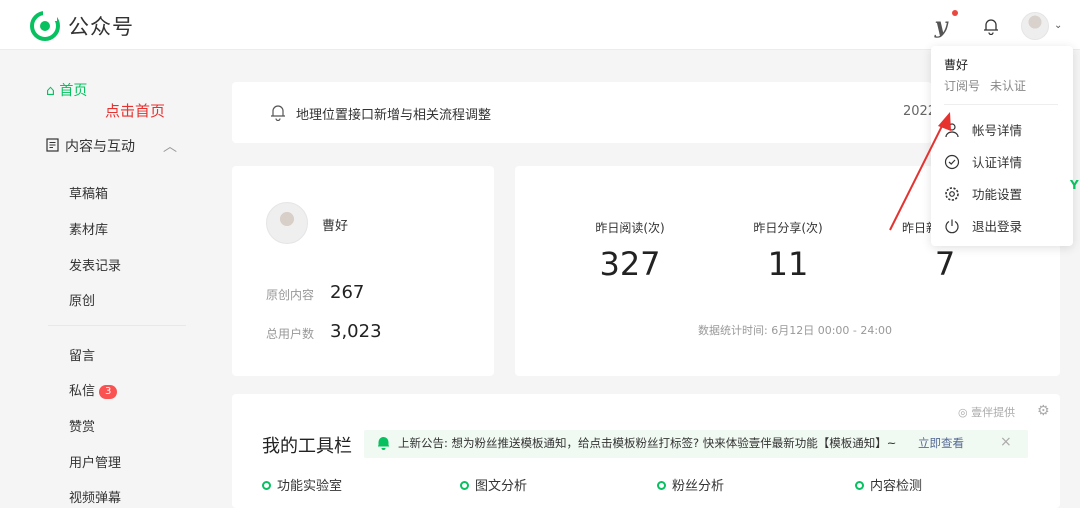 This screenshot has width=1080, height=508. What do you see at coordinates (82, 299) in the screenshot?
I see `sidebar-item-original: 原创` at bounding box center [82, 299].